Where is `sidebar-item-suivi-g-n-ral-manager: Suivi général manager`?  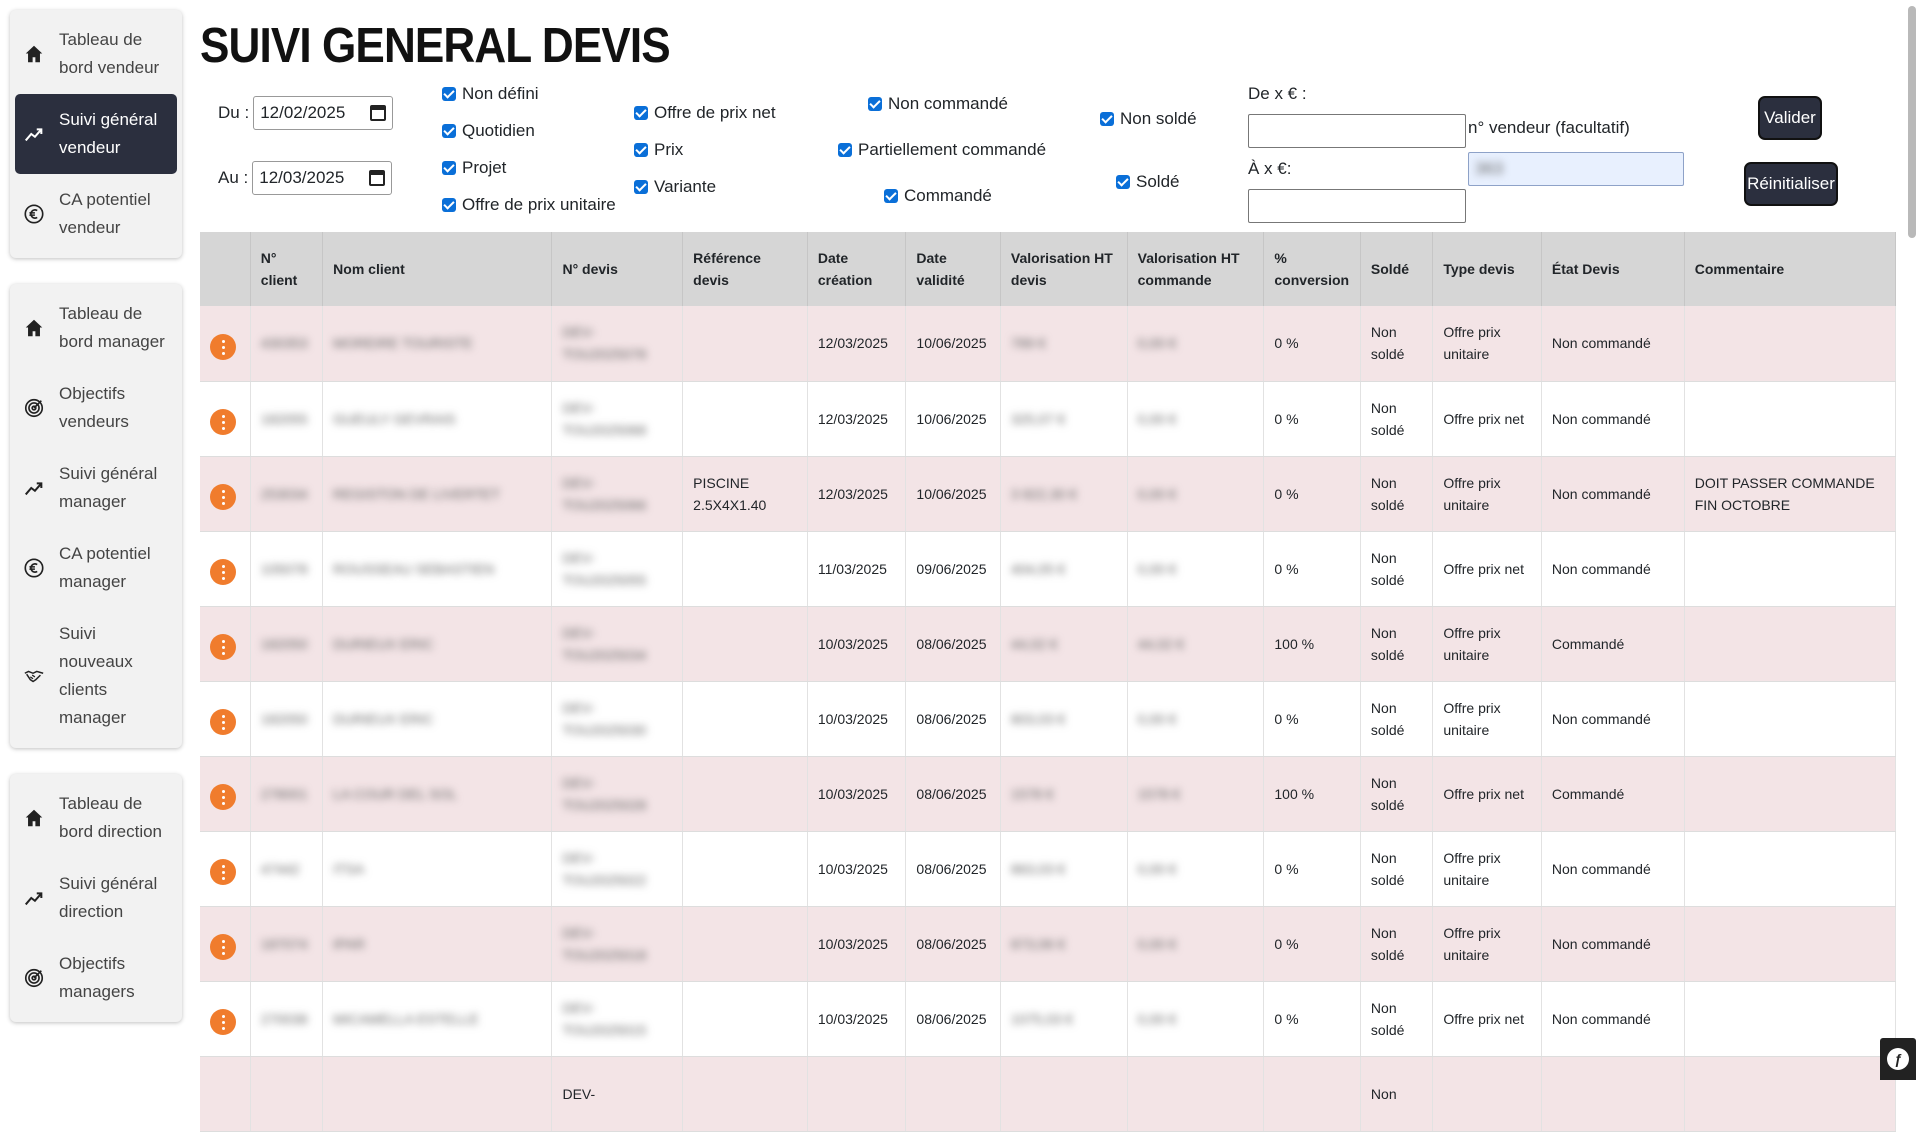 sidebar-item-suivi-g-n-ral-manager: Suivi général manager is located at coordinates (96, 488).